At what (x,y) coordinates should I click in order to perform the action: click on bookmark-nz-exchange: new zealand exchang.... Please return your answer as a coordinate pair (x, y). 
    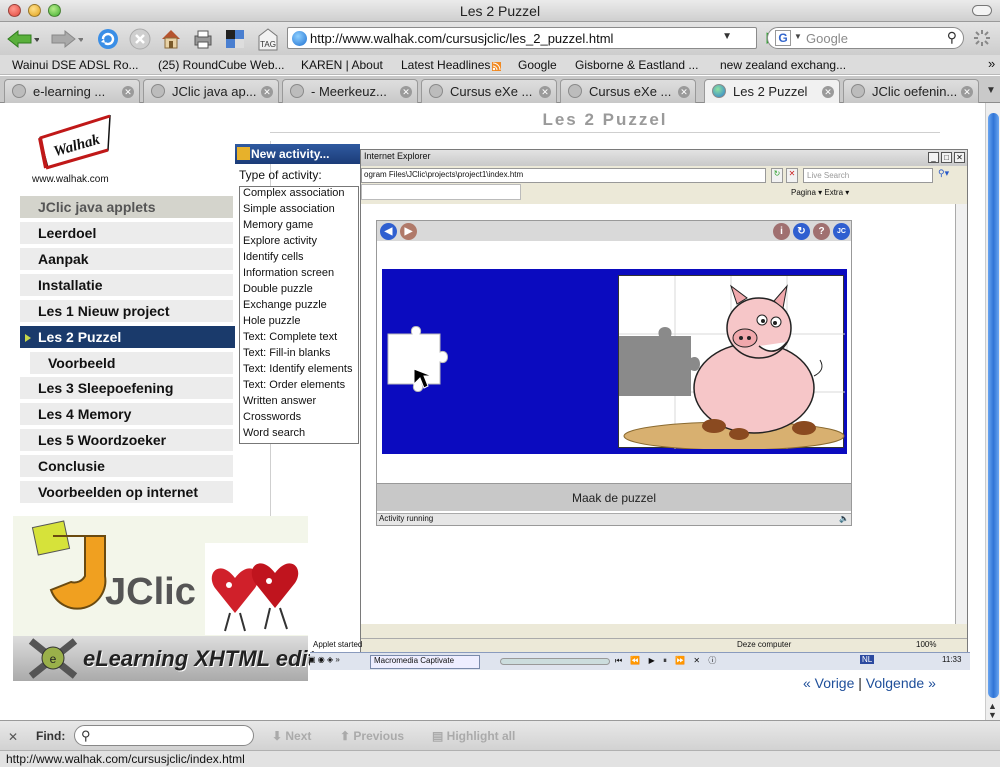
    Looking at the image, I should click on (783, 65).